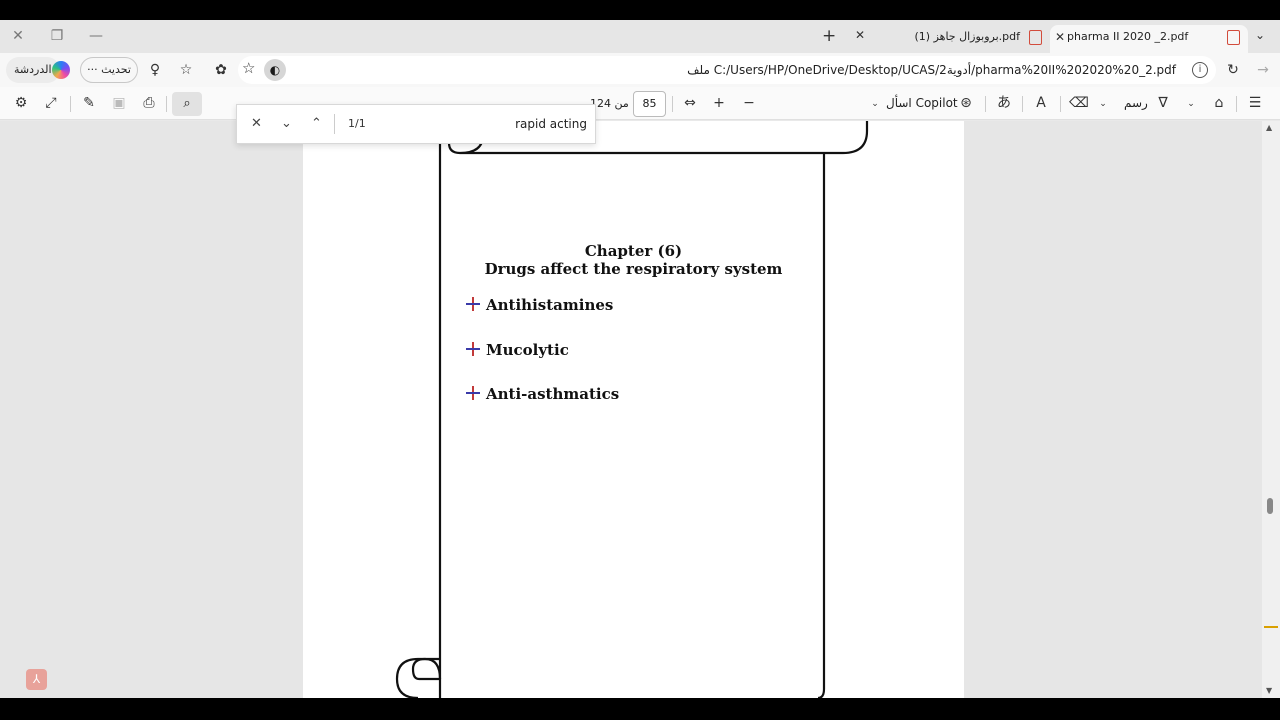 Image resolution: width=1280 pixels, height=720 pixels. I want to click on next-result-icon: ⌄, so click(286, 124).